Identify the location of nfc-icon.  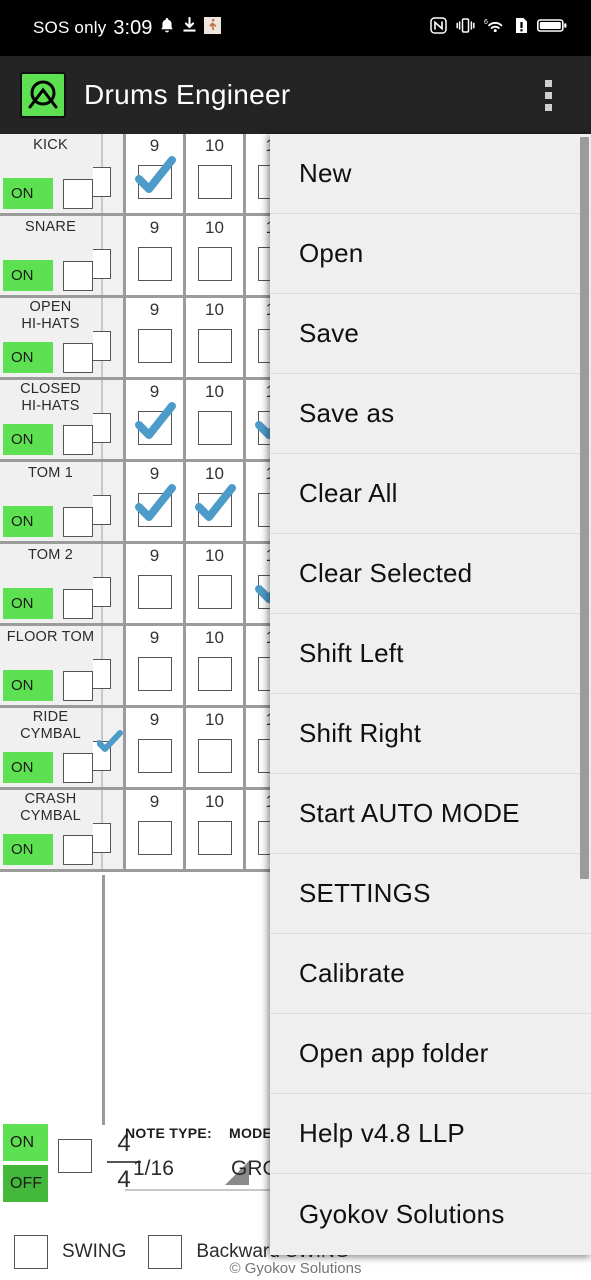
(438, 28).